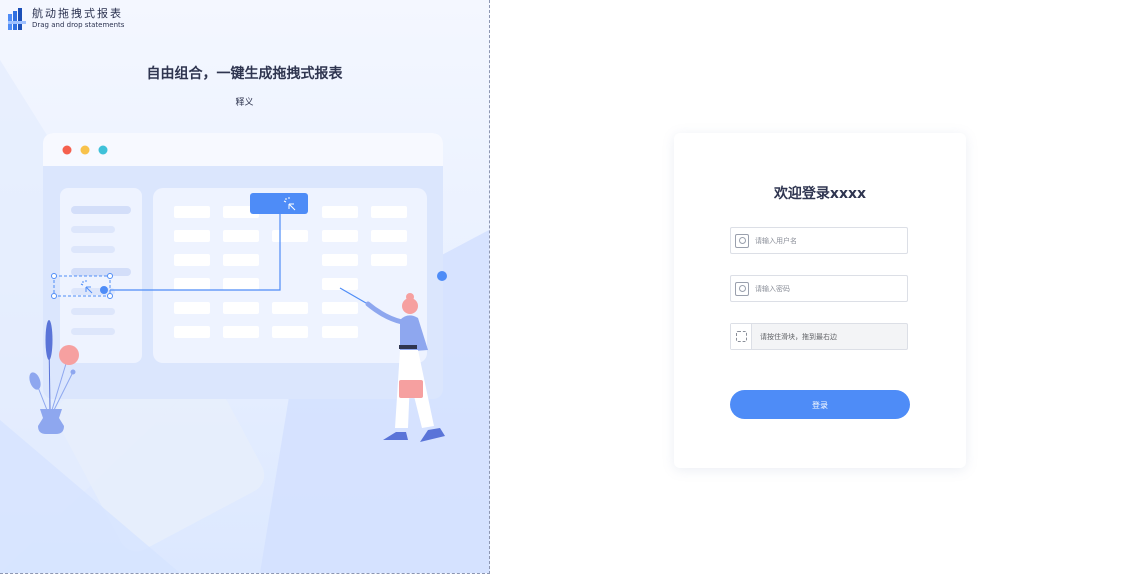 This screenshot has height=575, width=1147. I want to click on hero-headline: 自由组合，一键生成拖拽式报表, so click(244, 74).